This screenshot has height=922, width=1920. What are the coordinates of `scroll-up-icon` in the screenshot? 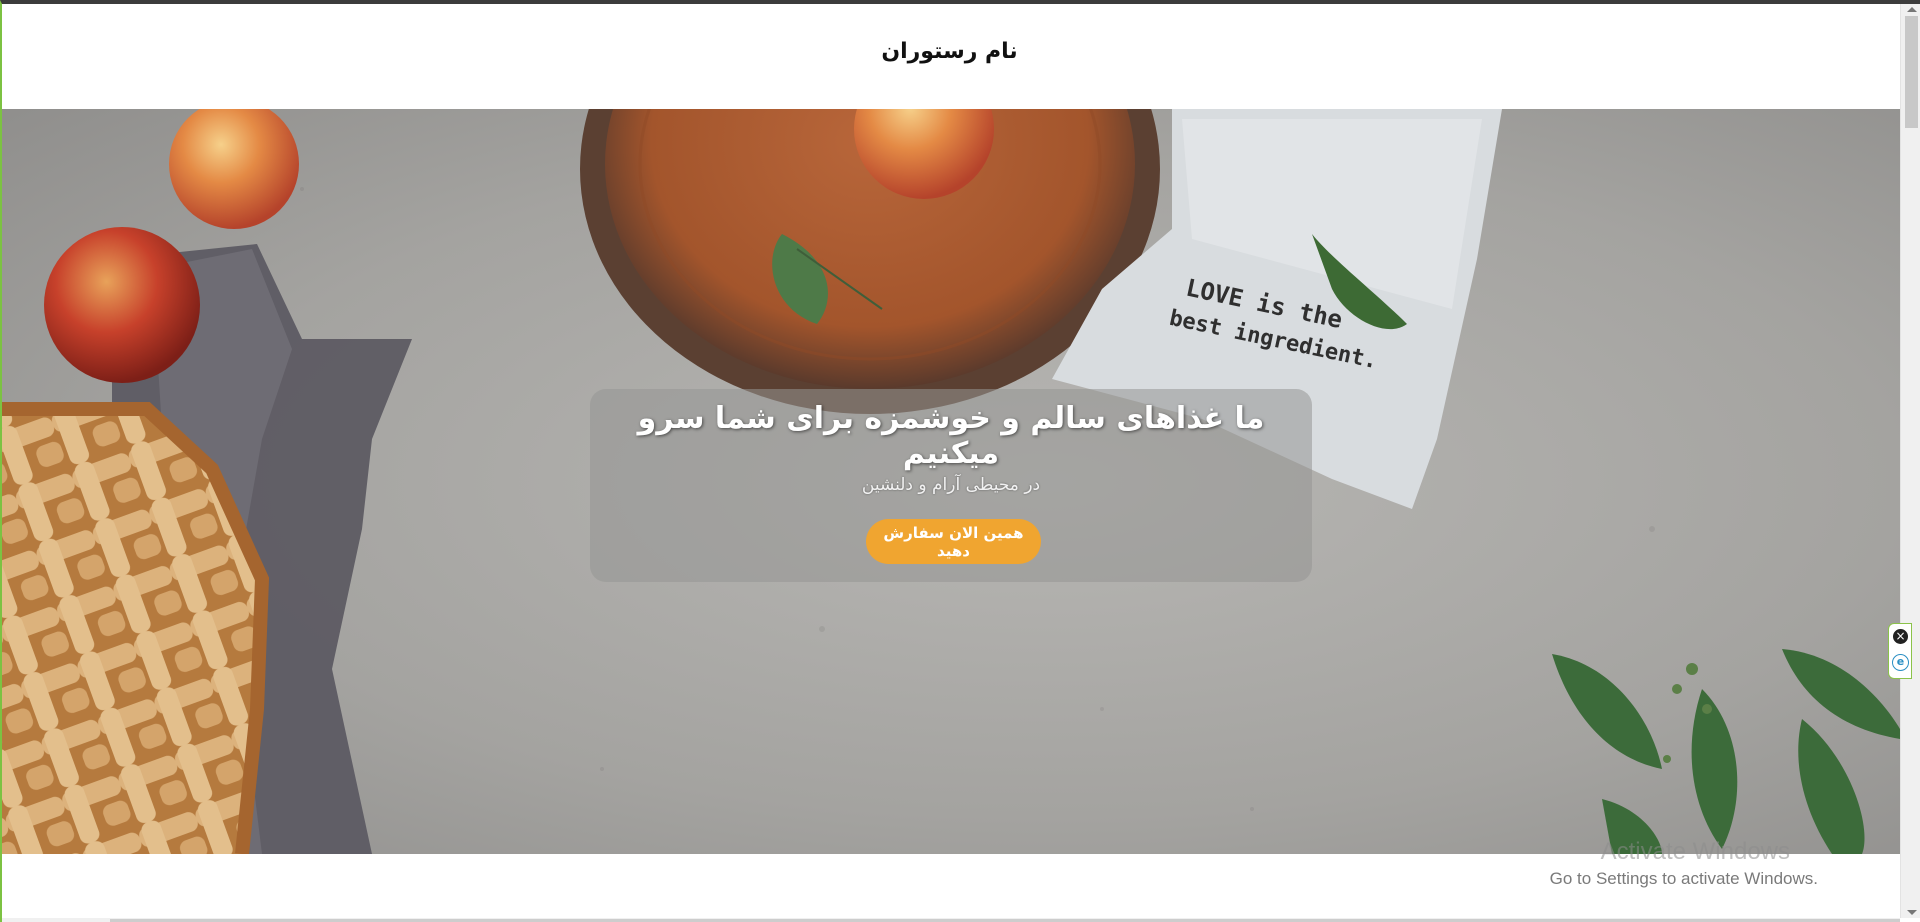 It's located at (1912, 9).